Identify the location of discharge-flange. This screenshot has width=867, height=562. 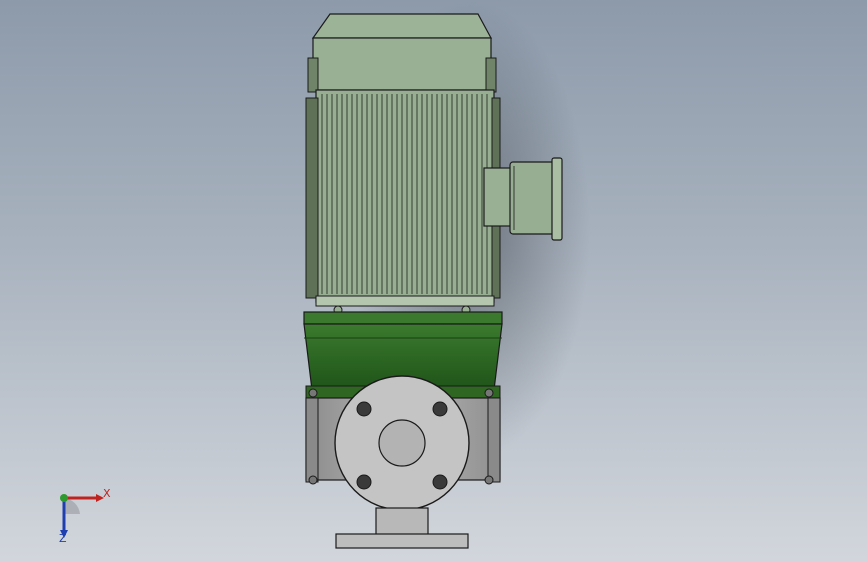
(402, 443).